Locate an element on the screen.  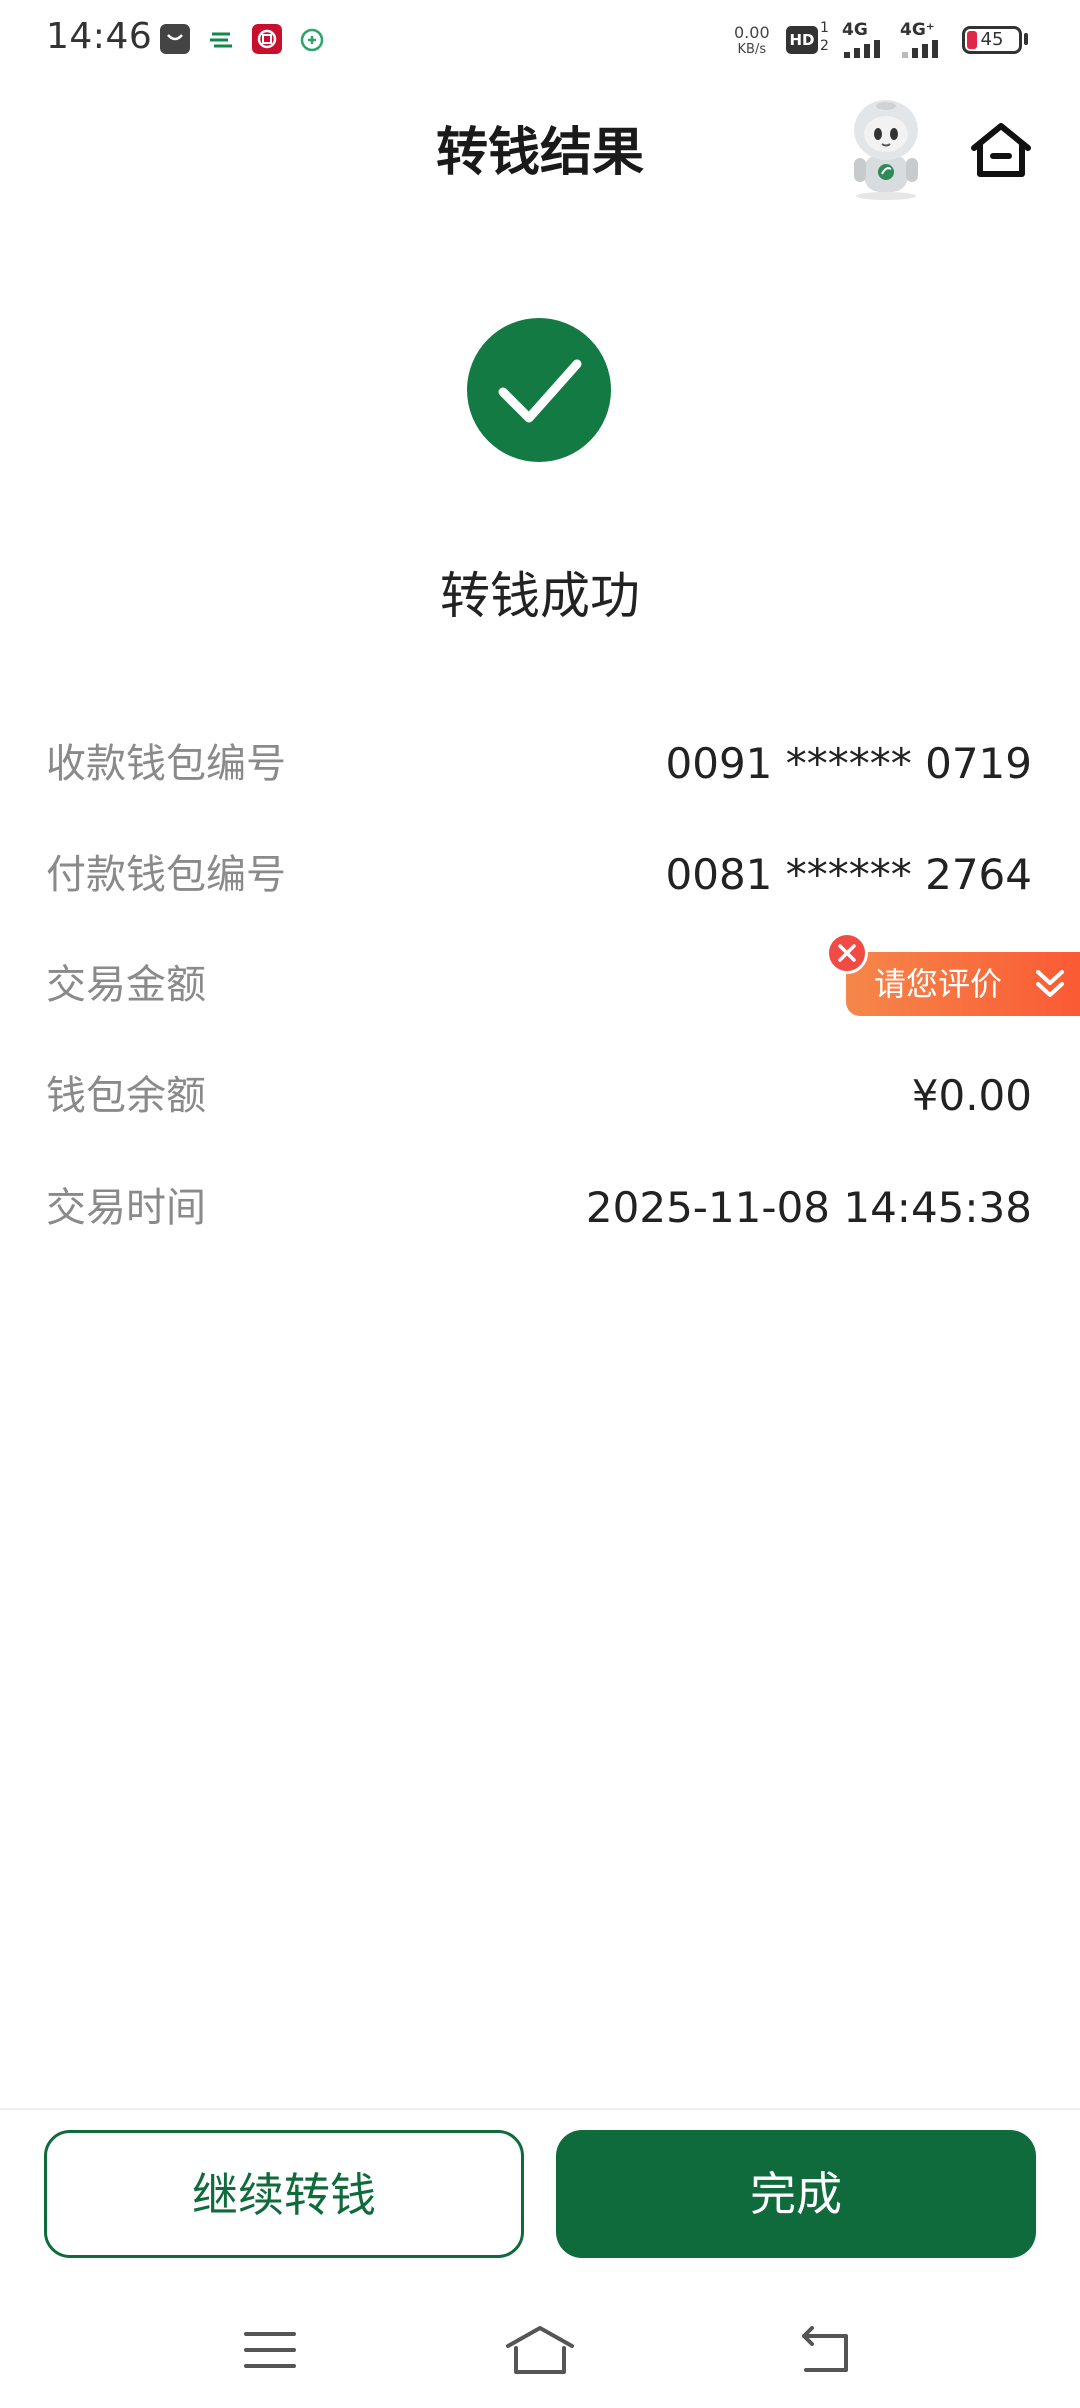
detail-value: 2025-11-08 14:45:38 is located at coordinates (808, 1207).